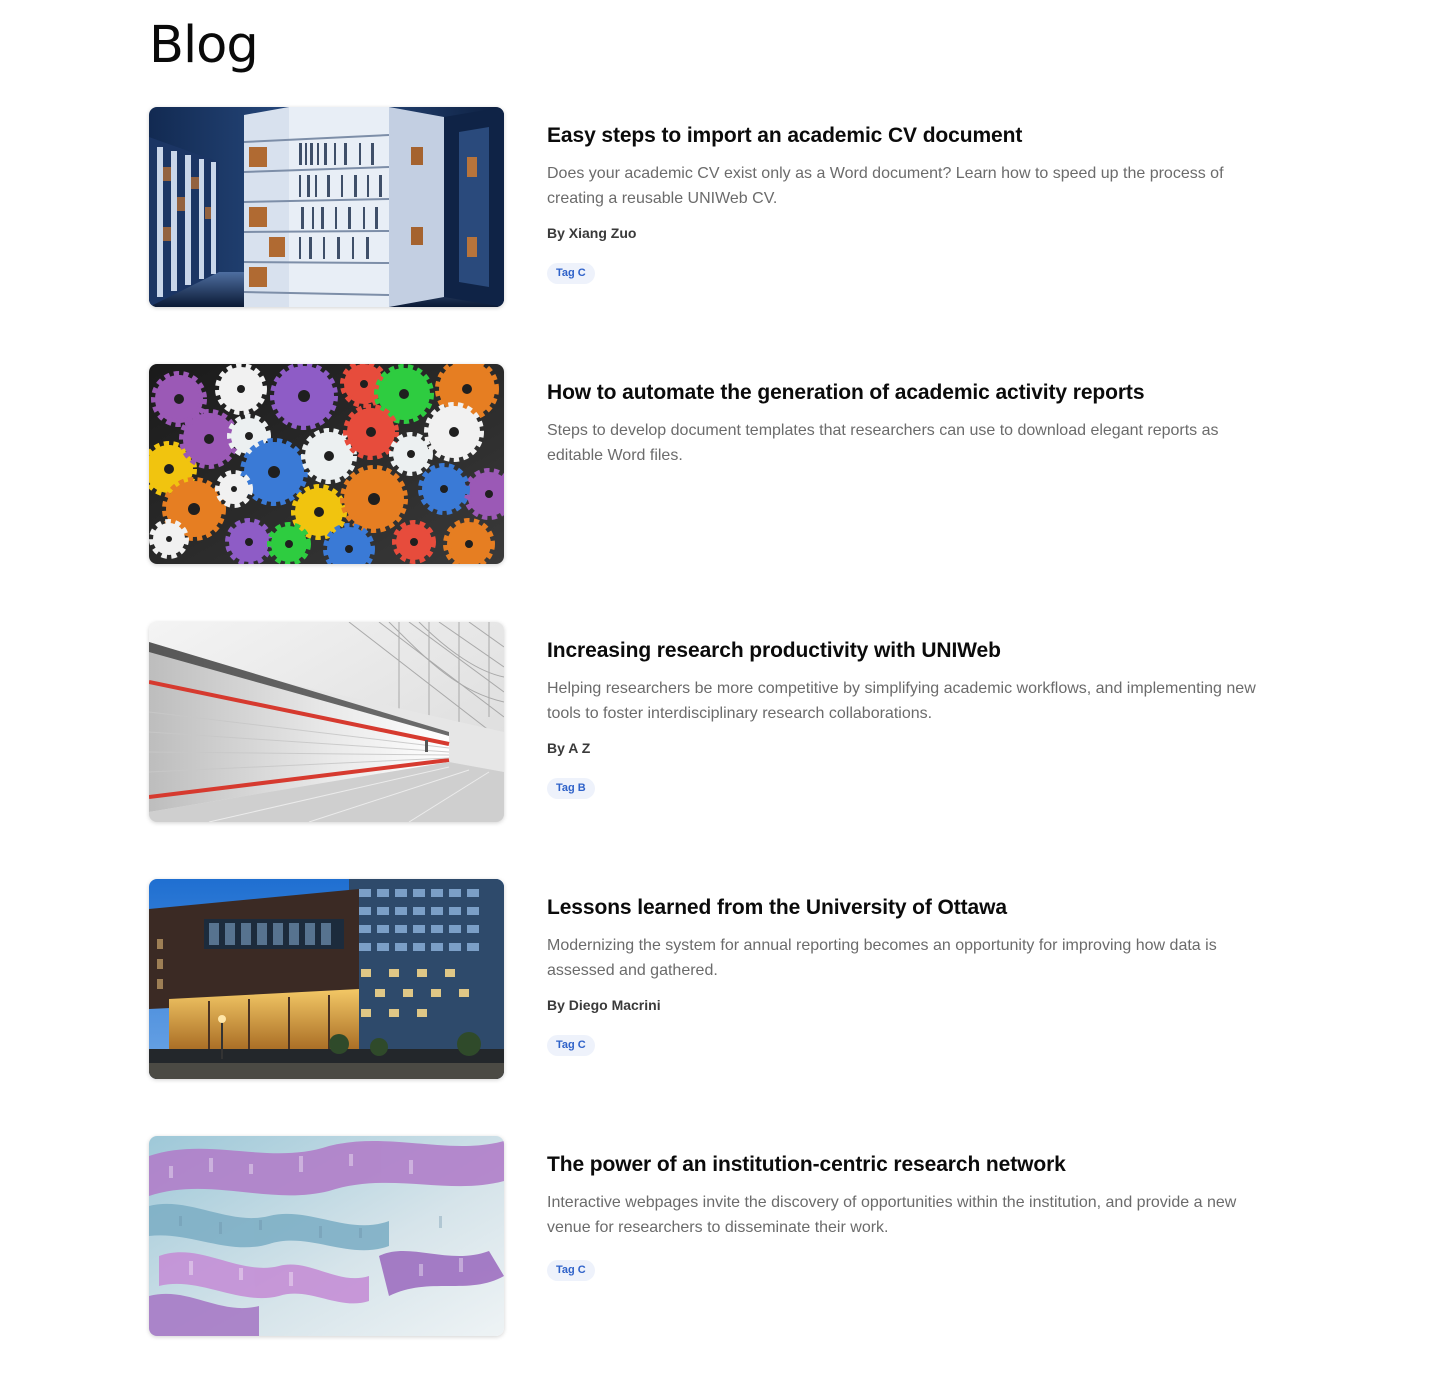  I want to click on university-building-image, so click(326, 979).